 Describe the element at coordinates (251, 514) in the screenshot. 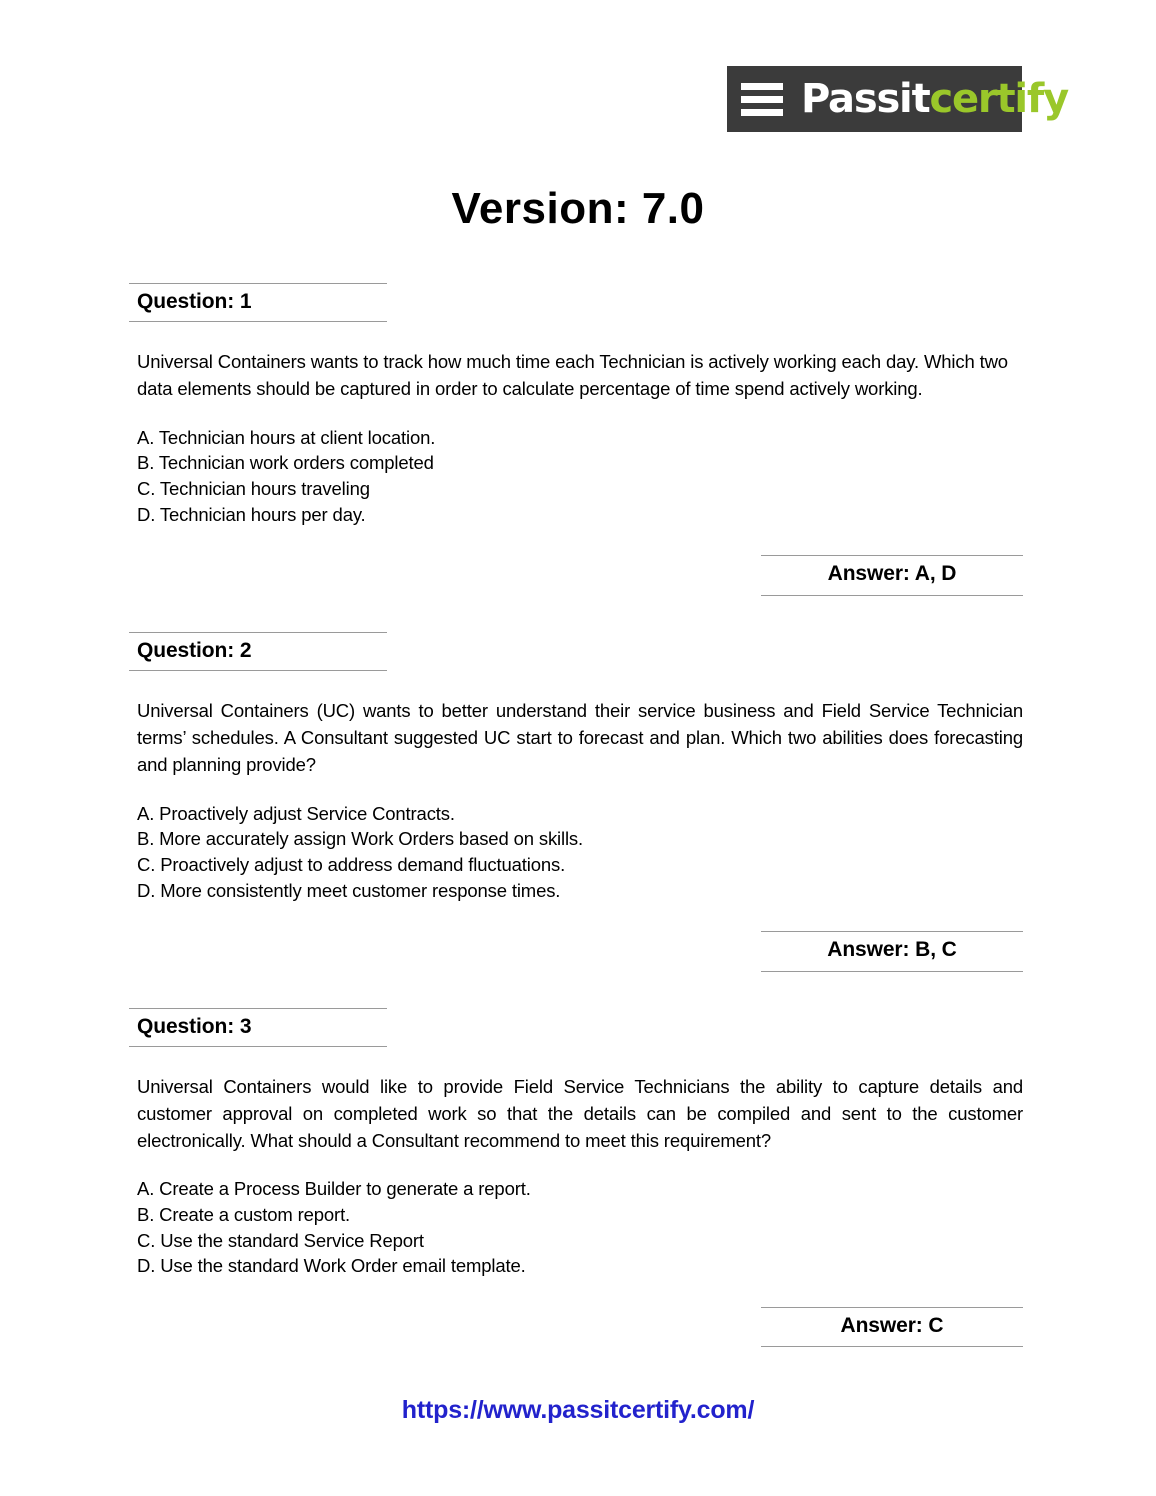

I see `option-d: D. Technician hours per day.` at that location.